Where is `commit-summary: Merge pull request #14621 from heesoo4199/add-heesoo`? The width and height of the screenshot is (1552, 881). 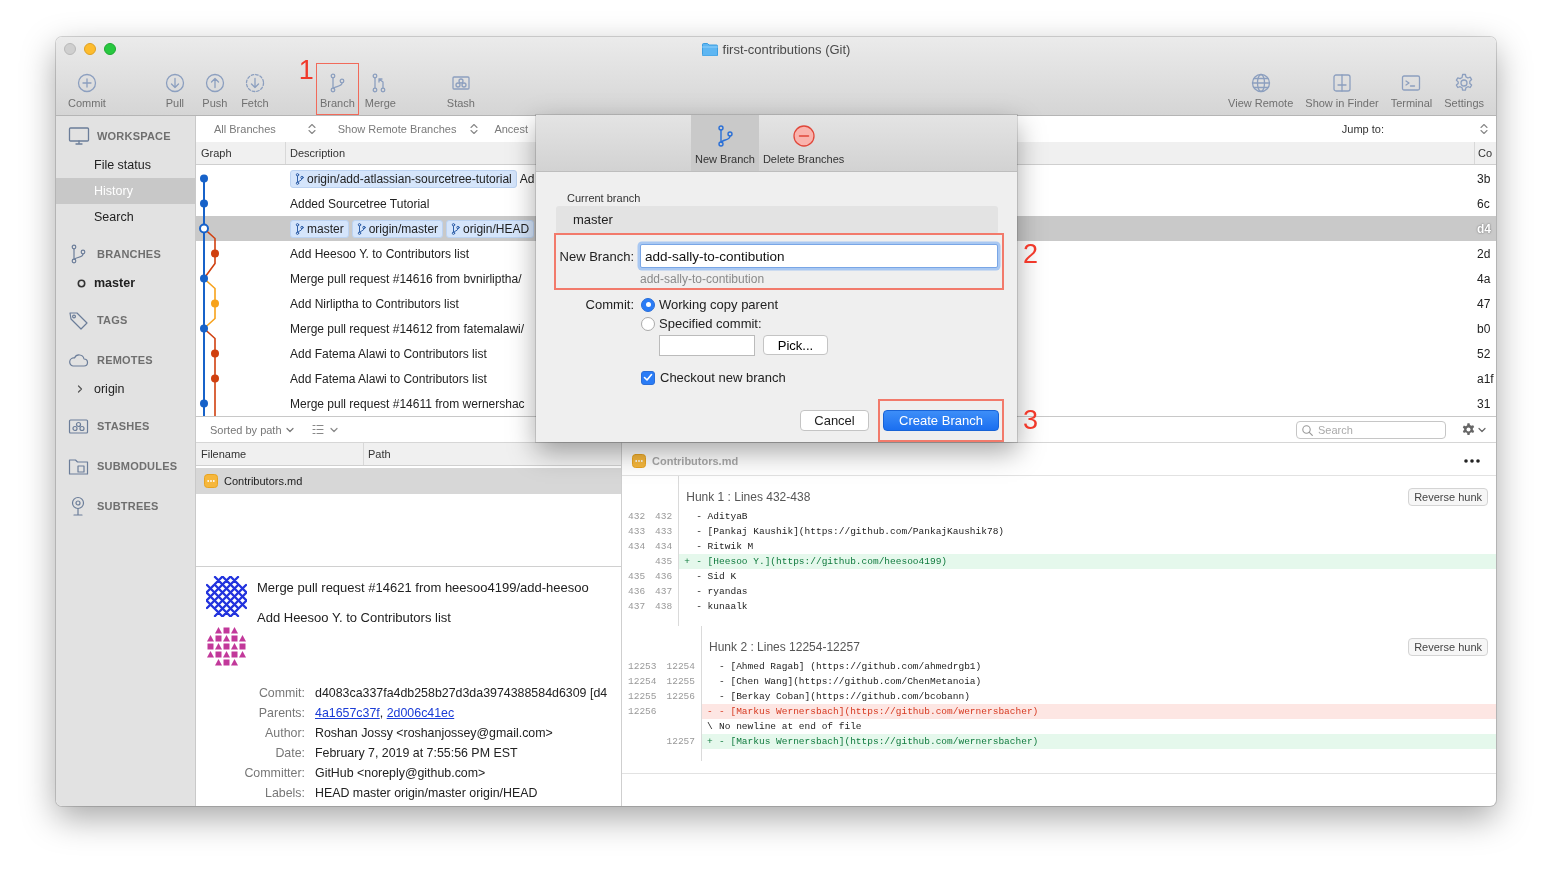 commit-summary: Merge pull request #14621 from heesoo4199/add-heesoo is located at coordinates (423, 588).